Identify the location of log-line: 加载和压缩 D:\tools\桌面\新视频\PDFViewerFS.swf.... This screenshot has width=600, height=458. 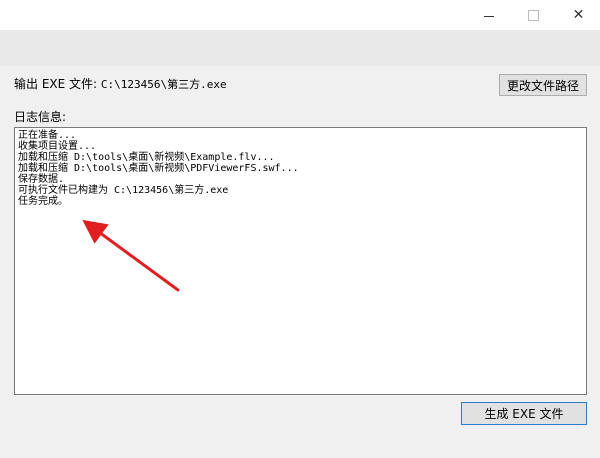
(158, 168).